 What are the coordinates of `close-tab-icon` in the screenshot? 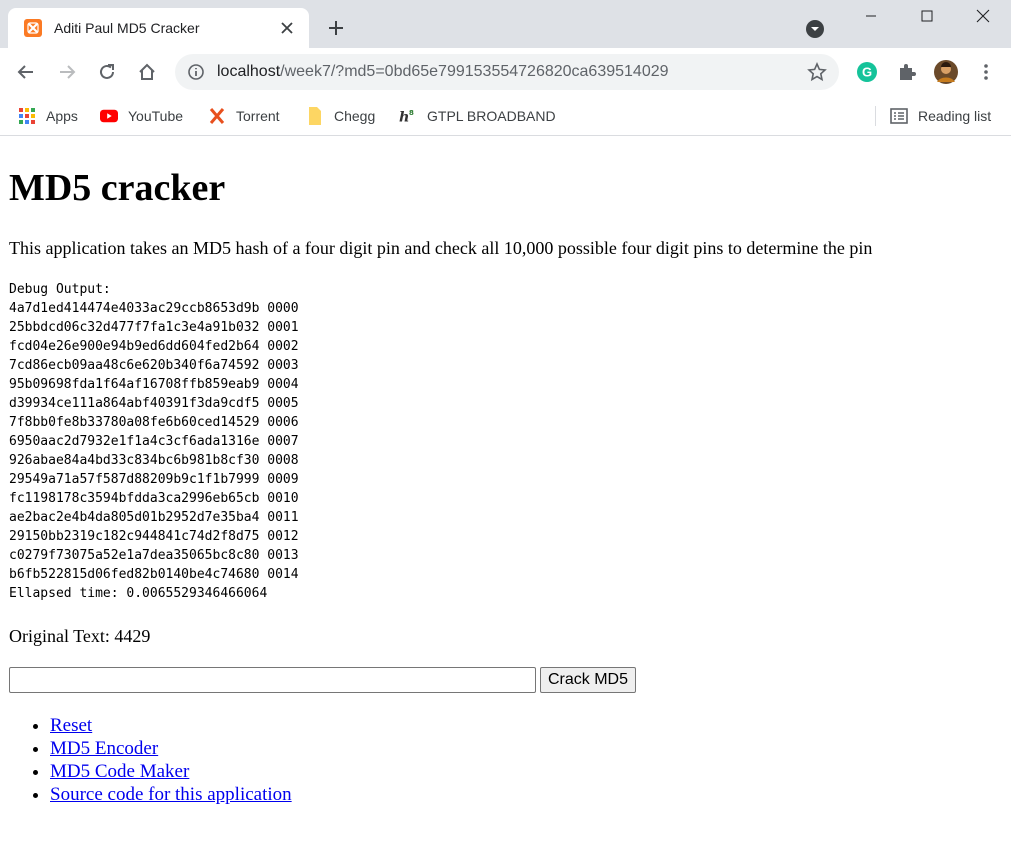 It's located at (287, 28).